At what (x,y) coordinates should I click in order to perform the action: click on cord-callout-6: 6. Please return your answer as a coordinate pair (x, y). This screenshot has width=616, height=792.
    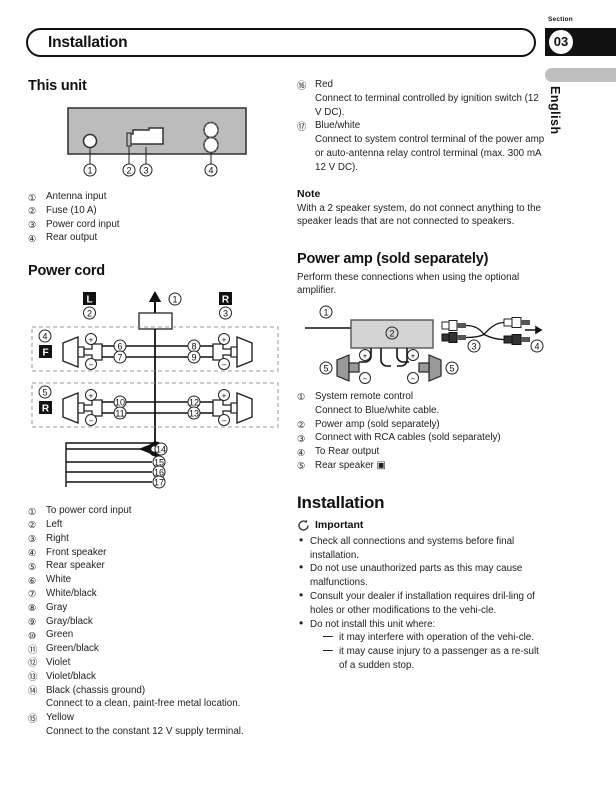
    Looking at the image, I should click on (119, 347).